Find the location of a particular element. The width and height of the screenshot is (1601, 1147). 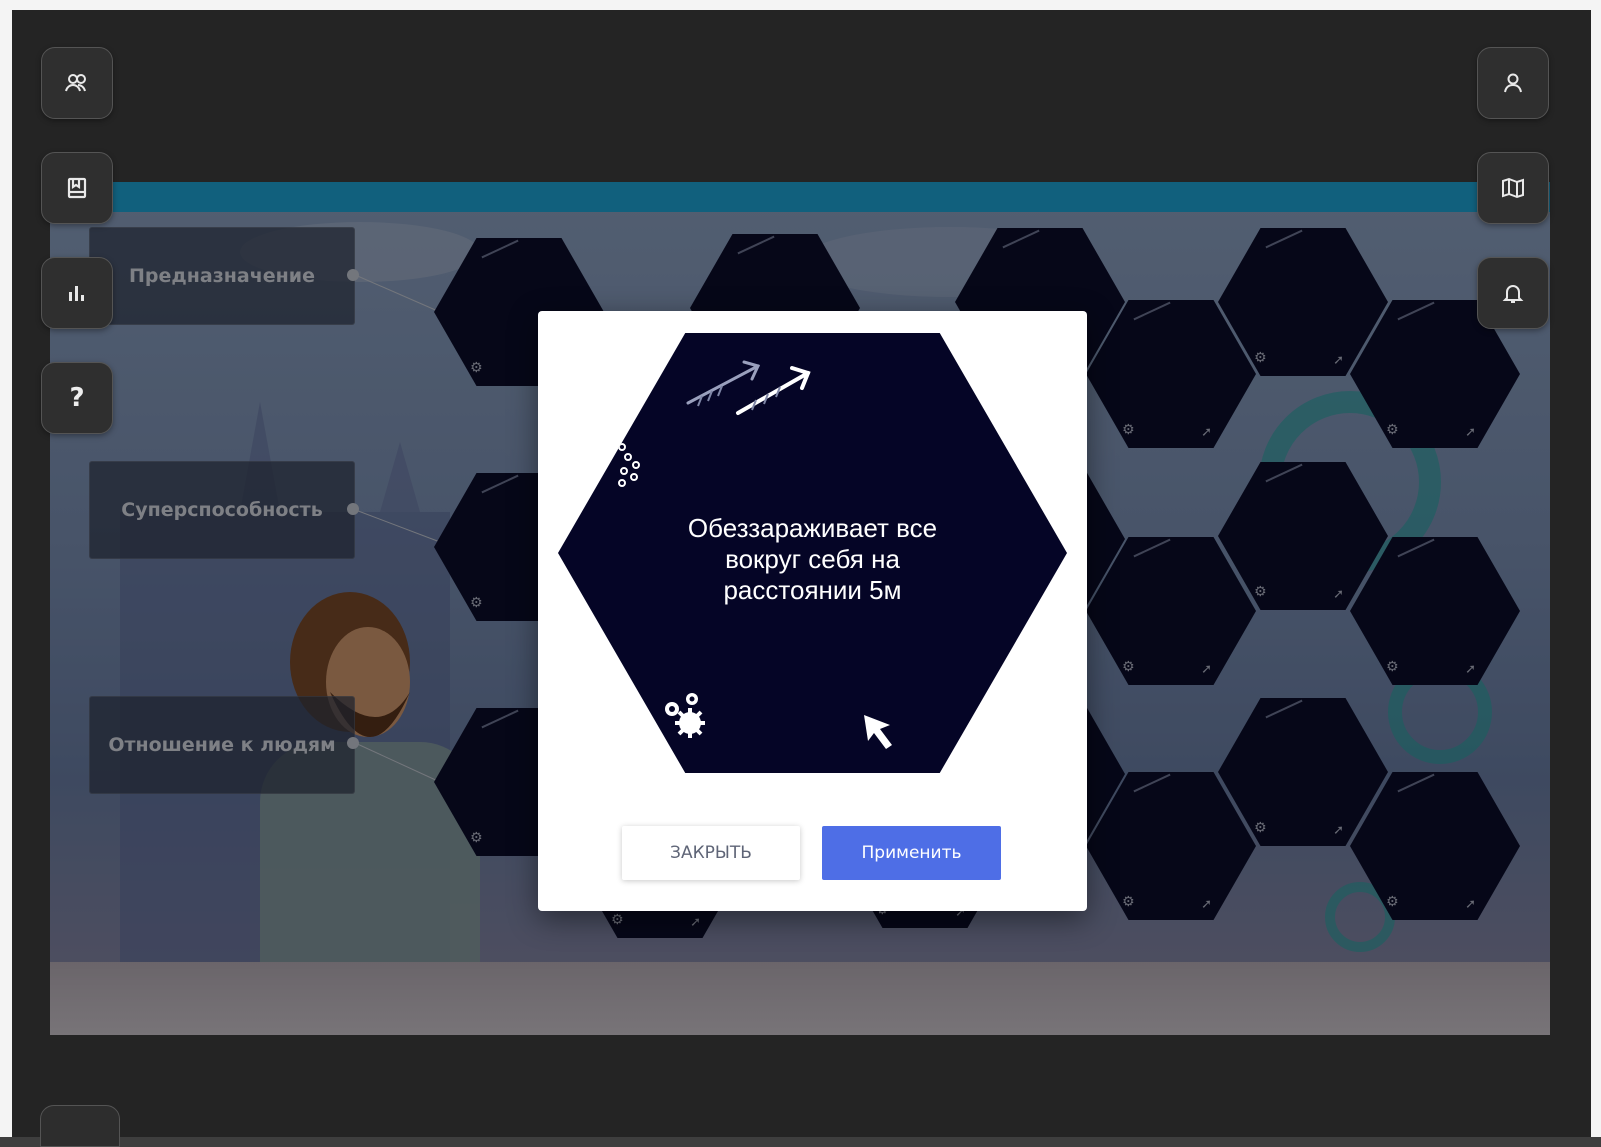

book-icon is located at coordinates (77, 188).